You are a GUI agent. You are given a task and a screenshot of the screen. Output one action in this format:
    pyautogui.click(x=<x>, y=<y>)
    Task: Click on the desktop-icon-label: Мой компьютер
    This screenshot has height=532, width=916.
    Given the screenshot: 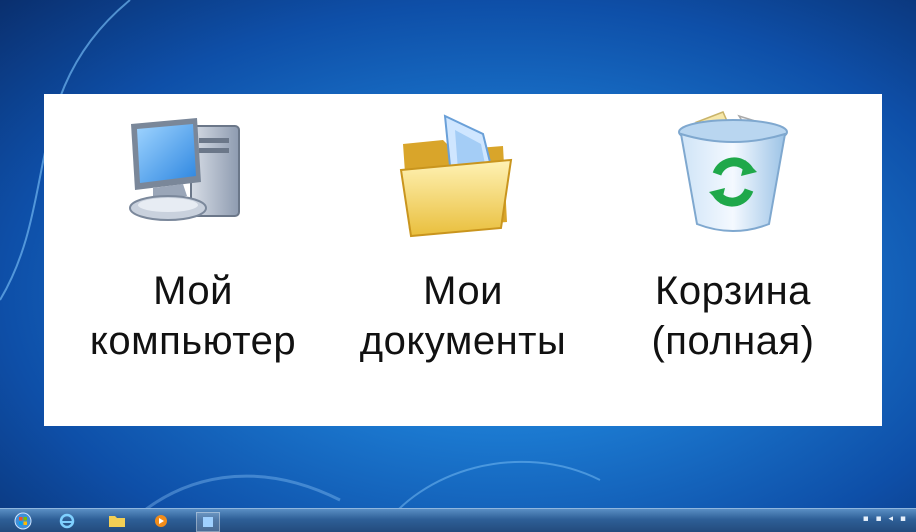 What is the action you would take?
    pyautogui.click(x=193, y=316)
    